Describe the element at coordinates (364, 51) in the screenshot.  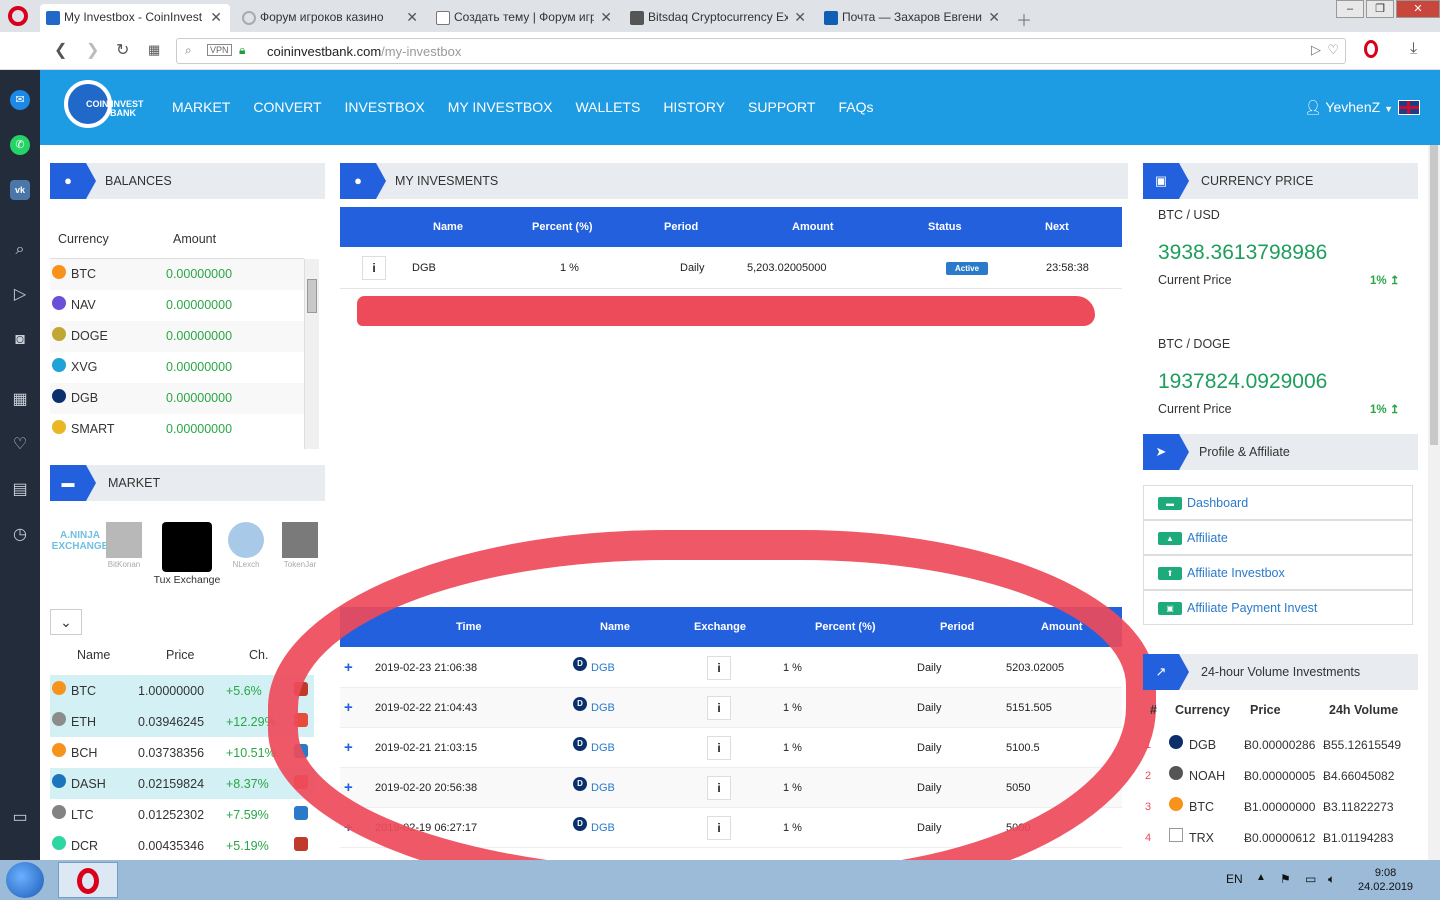
I see `url-text: coininvestbank.com/my-investbox` at that location.